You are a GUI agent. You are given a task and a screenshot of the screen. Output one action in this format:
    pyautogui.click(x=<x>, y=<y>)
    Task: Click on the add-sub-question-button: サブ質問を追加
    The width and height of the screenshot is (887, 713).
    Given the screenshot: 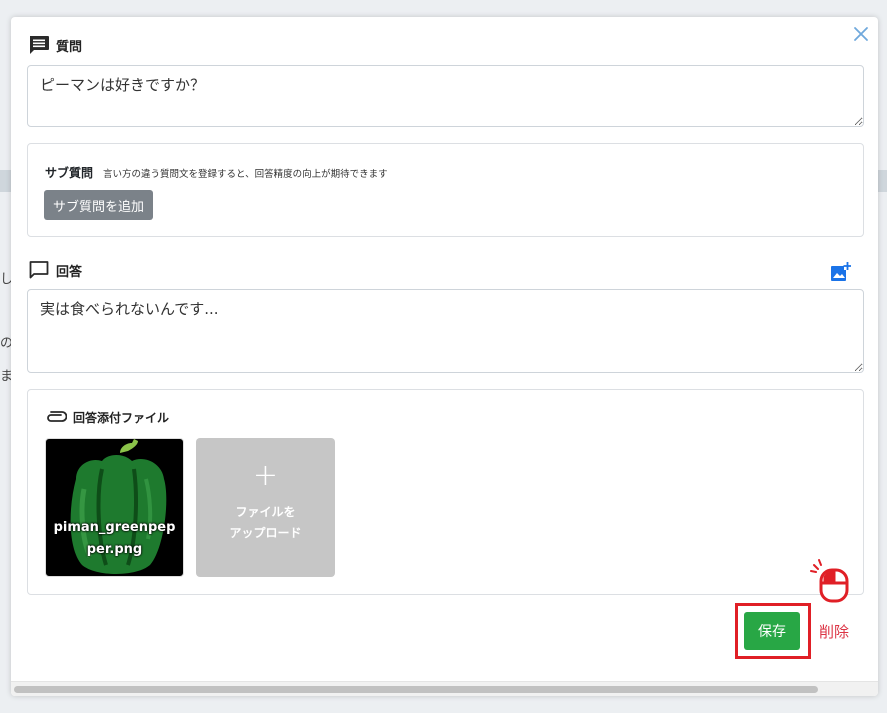 What is the action you would take?
    pyautogui.click(x=99, y=205)
    